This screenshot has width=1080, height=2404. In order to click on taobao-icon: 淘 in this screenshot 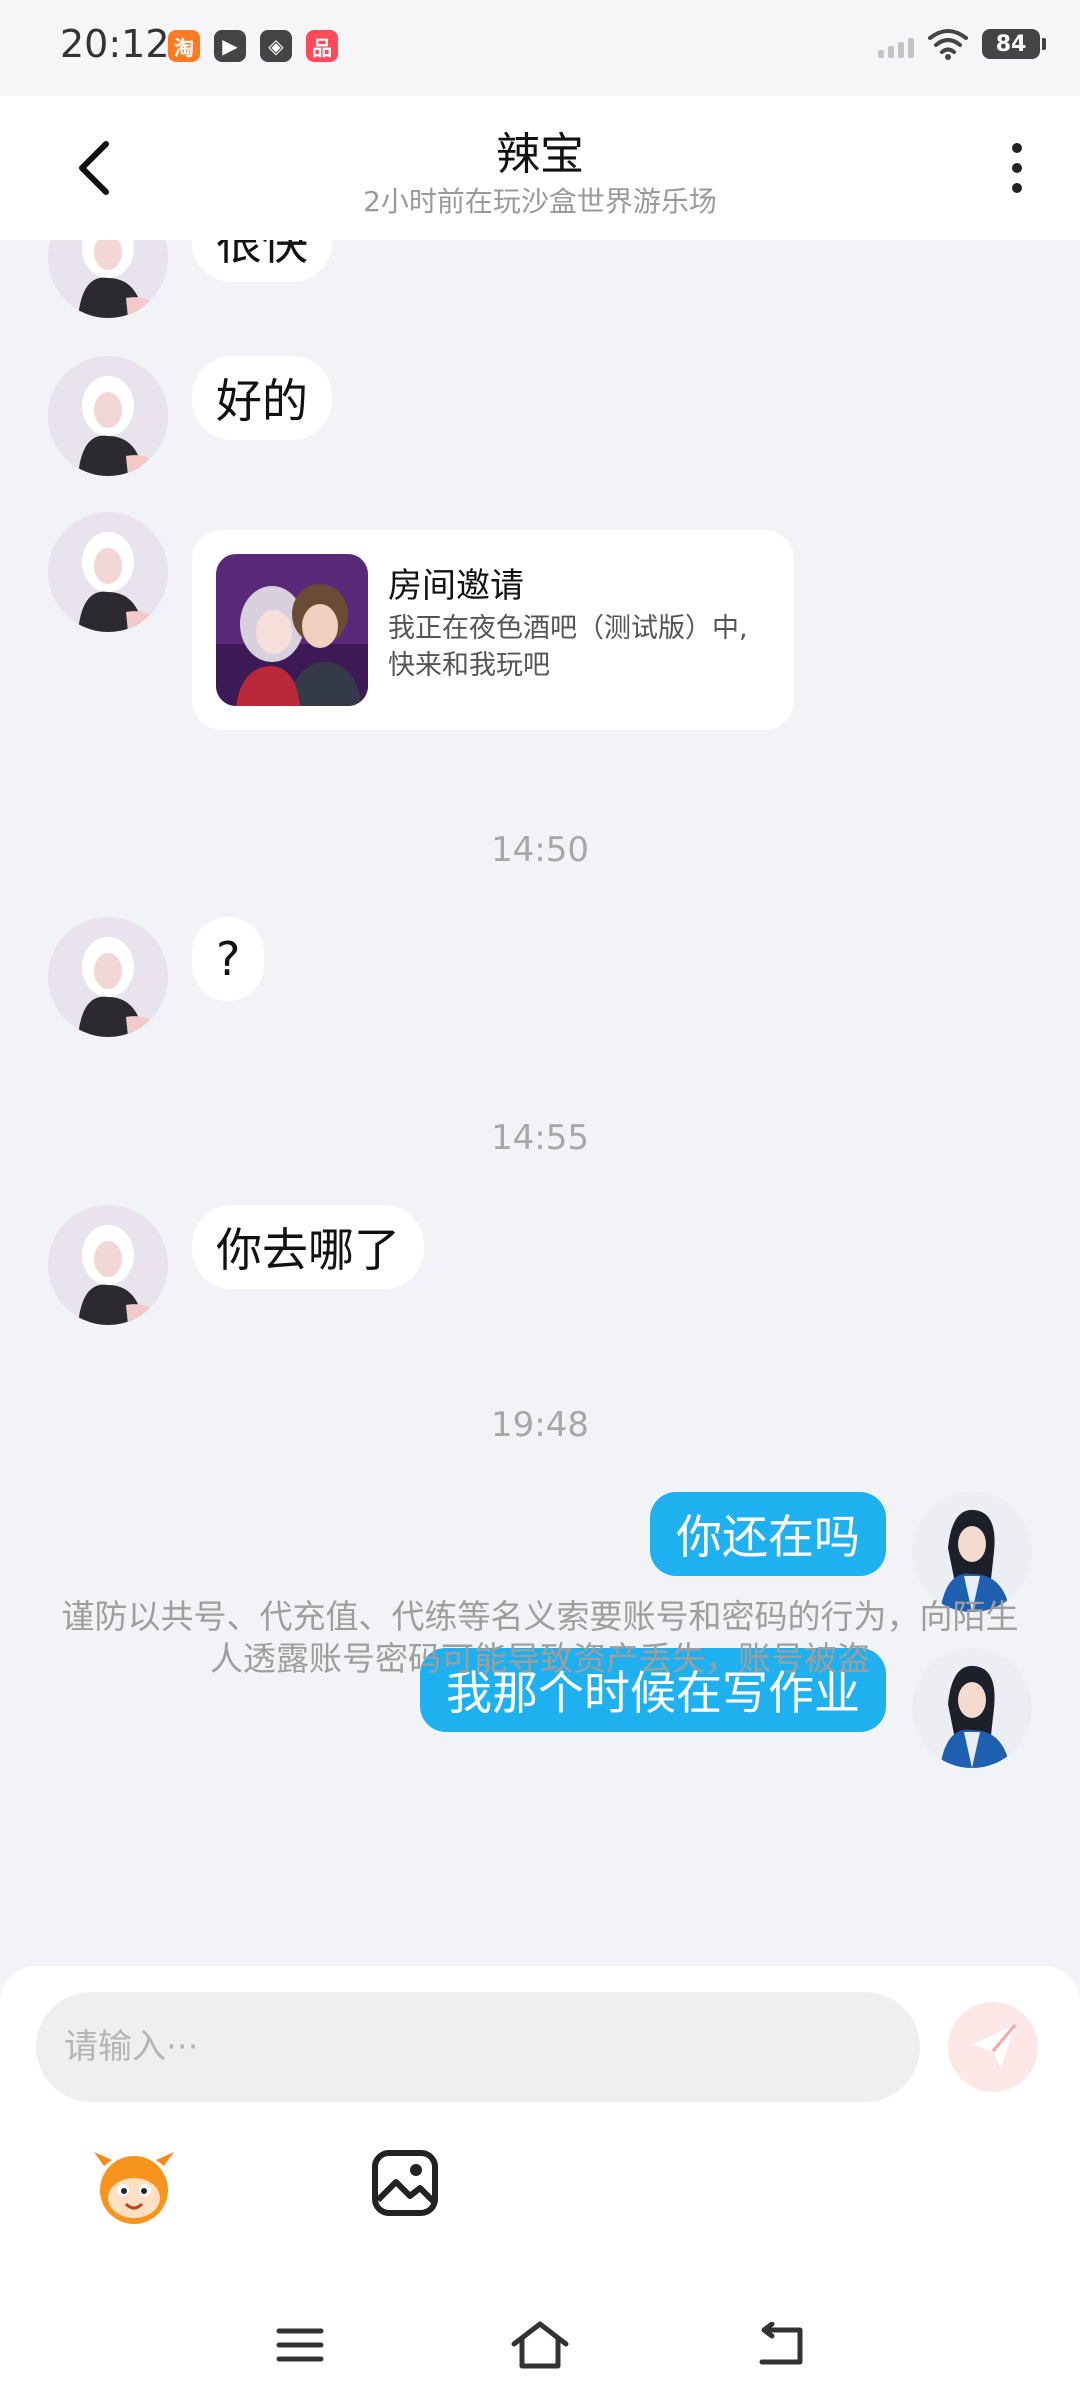, I will do `click(184, 46)`.